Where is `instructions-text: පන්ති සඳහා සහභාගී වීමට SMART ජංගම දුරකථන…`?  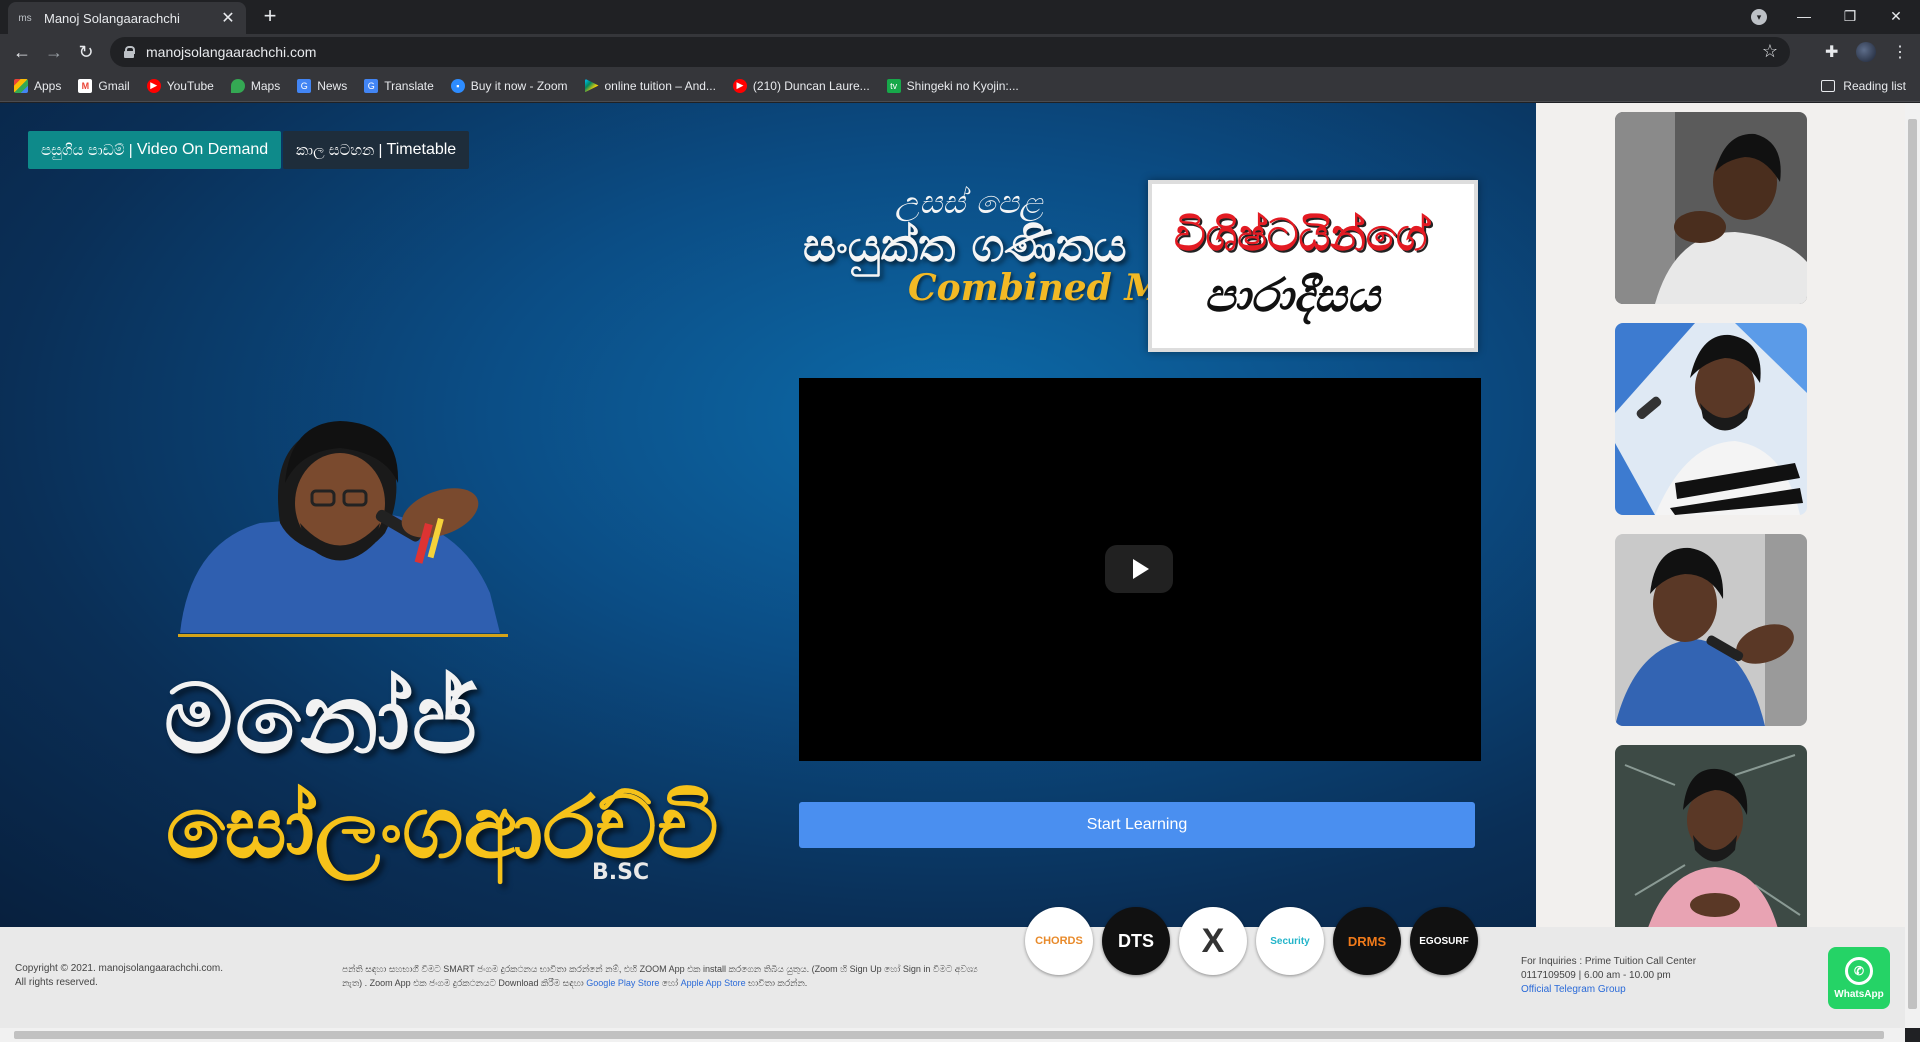 instructions-text: පන්ති සඳහා සහභාගී වීමට SMART ජංගම දුරකථන… is located at coordinates (660, 976).